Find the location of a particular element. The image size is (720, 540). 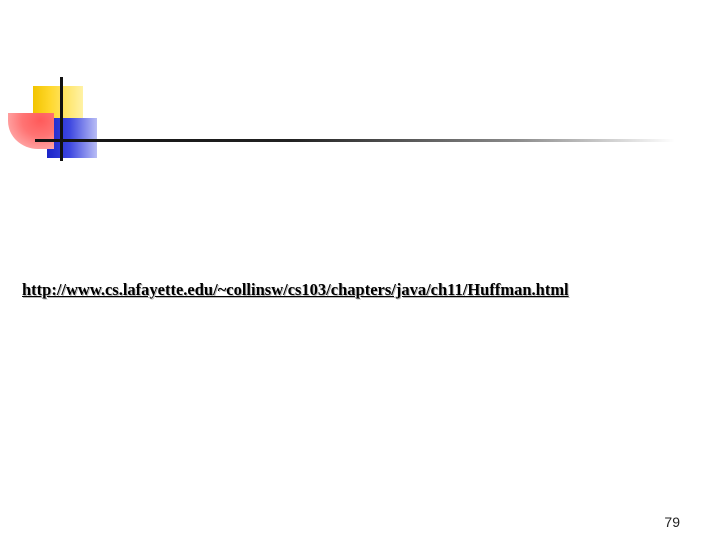

page-number: 79 is located at coordinates (672, 522).